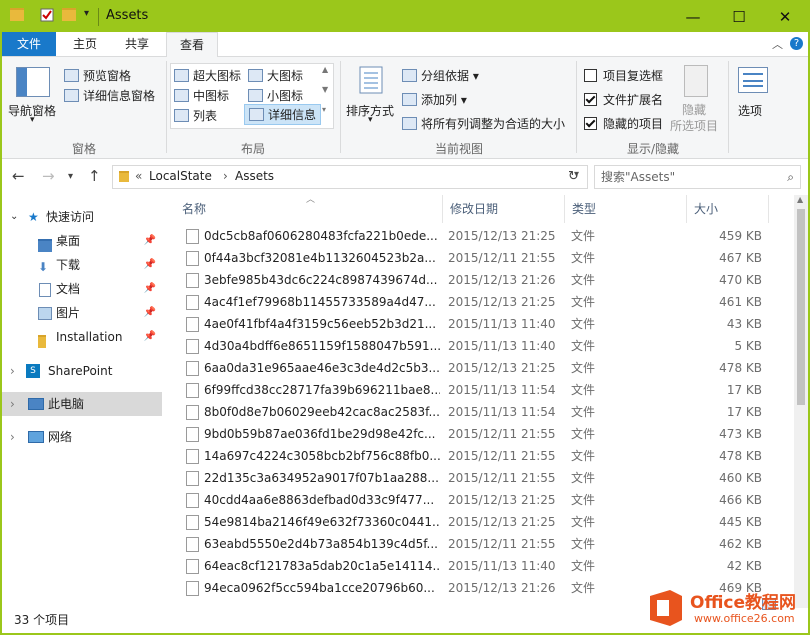 This screenshot has height=635, width=810. What do you see at coordinates (48, 176) in the screenshot?
I see `forward-arrow-icon: →` at bounding box center [48, 176].